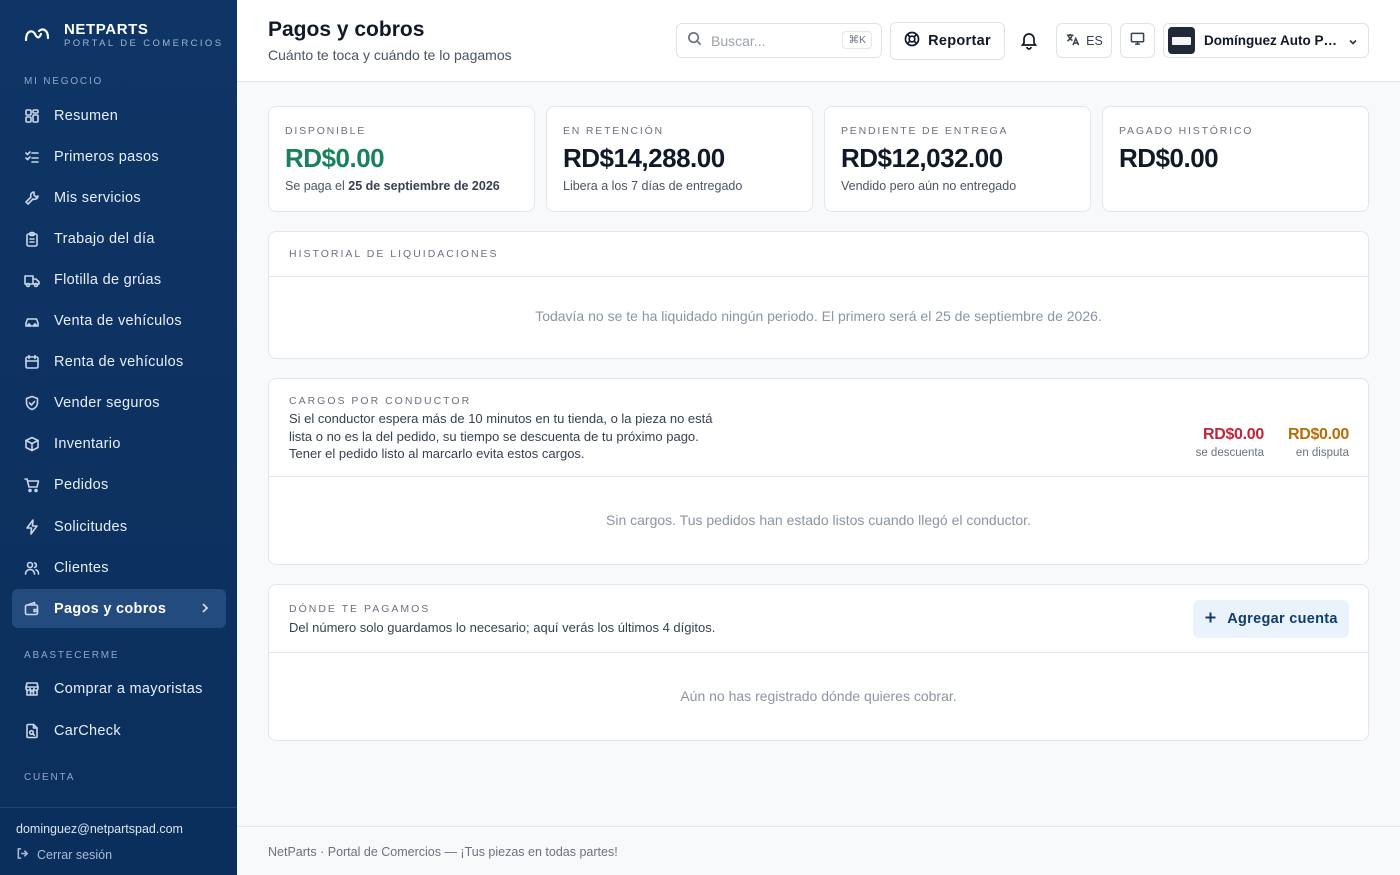 Image resolution: width=1400 pixels, height=875 pixels. What do you see at coordinates (613, 131) in the screenshot?
I see `stat-label: EN RETENCIÓN` at bounding box center [613, 131].